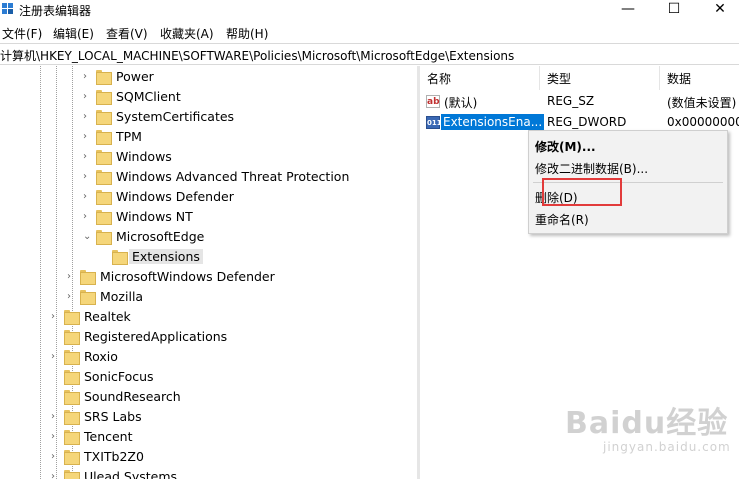  I want to click on tree-item-label: Mozilla, so click(122, 296).